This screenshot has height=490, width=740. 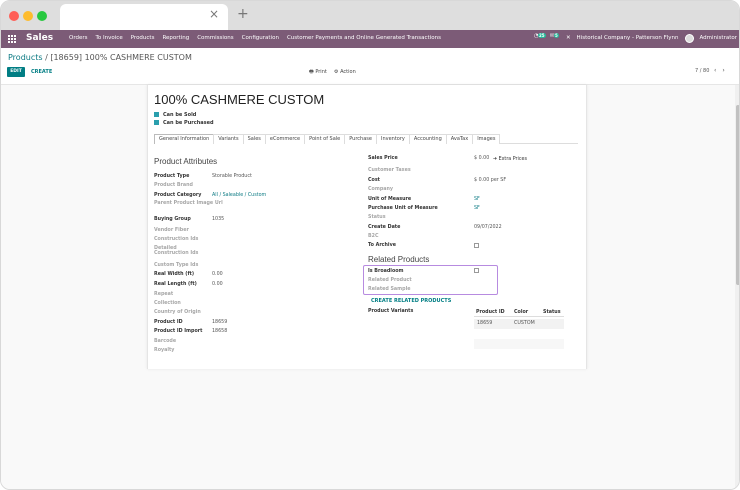 What do you see at coordinates (459, 139) in the screenshot?
I see `tab-avatax: AvaTax` at bounding box center [459, 139].